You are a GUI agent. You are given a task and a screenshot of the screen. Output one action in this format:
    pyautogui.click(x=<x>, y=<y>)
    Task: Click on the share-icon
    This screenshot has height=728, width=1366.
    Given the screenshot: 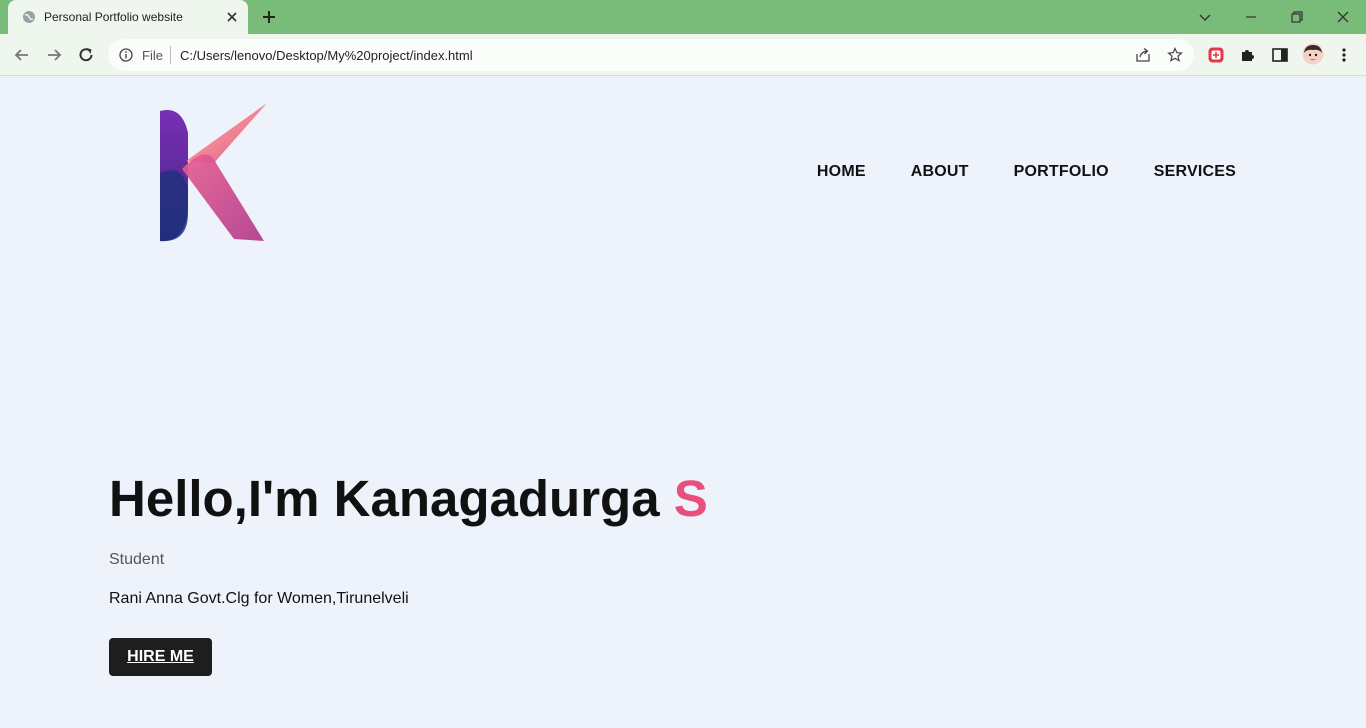 What is the action you would take?
    pyautogui.click(x=1143, y=55)
    